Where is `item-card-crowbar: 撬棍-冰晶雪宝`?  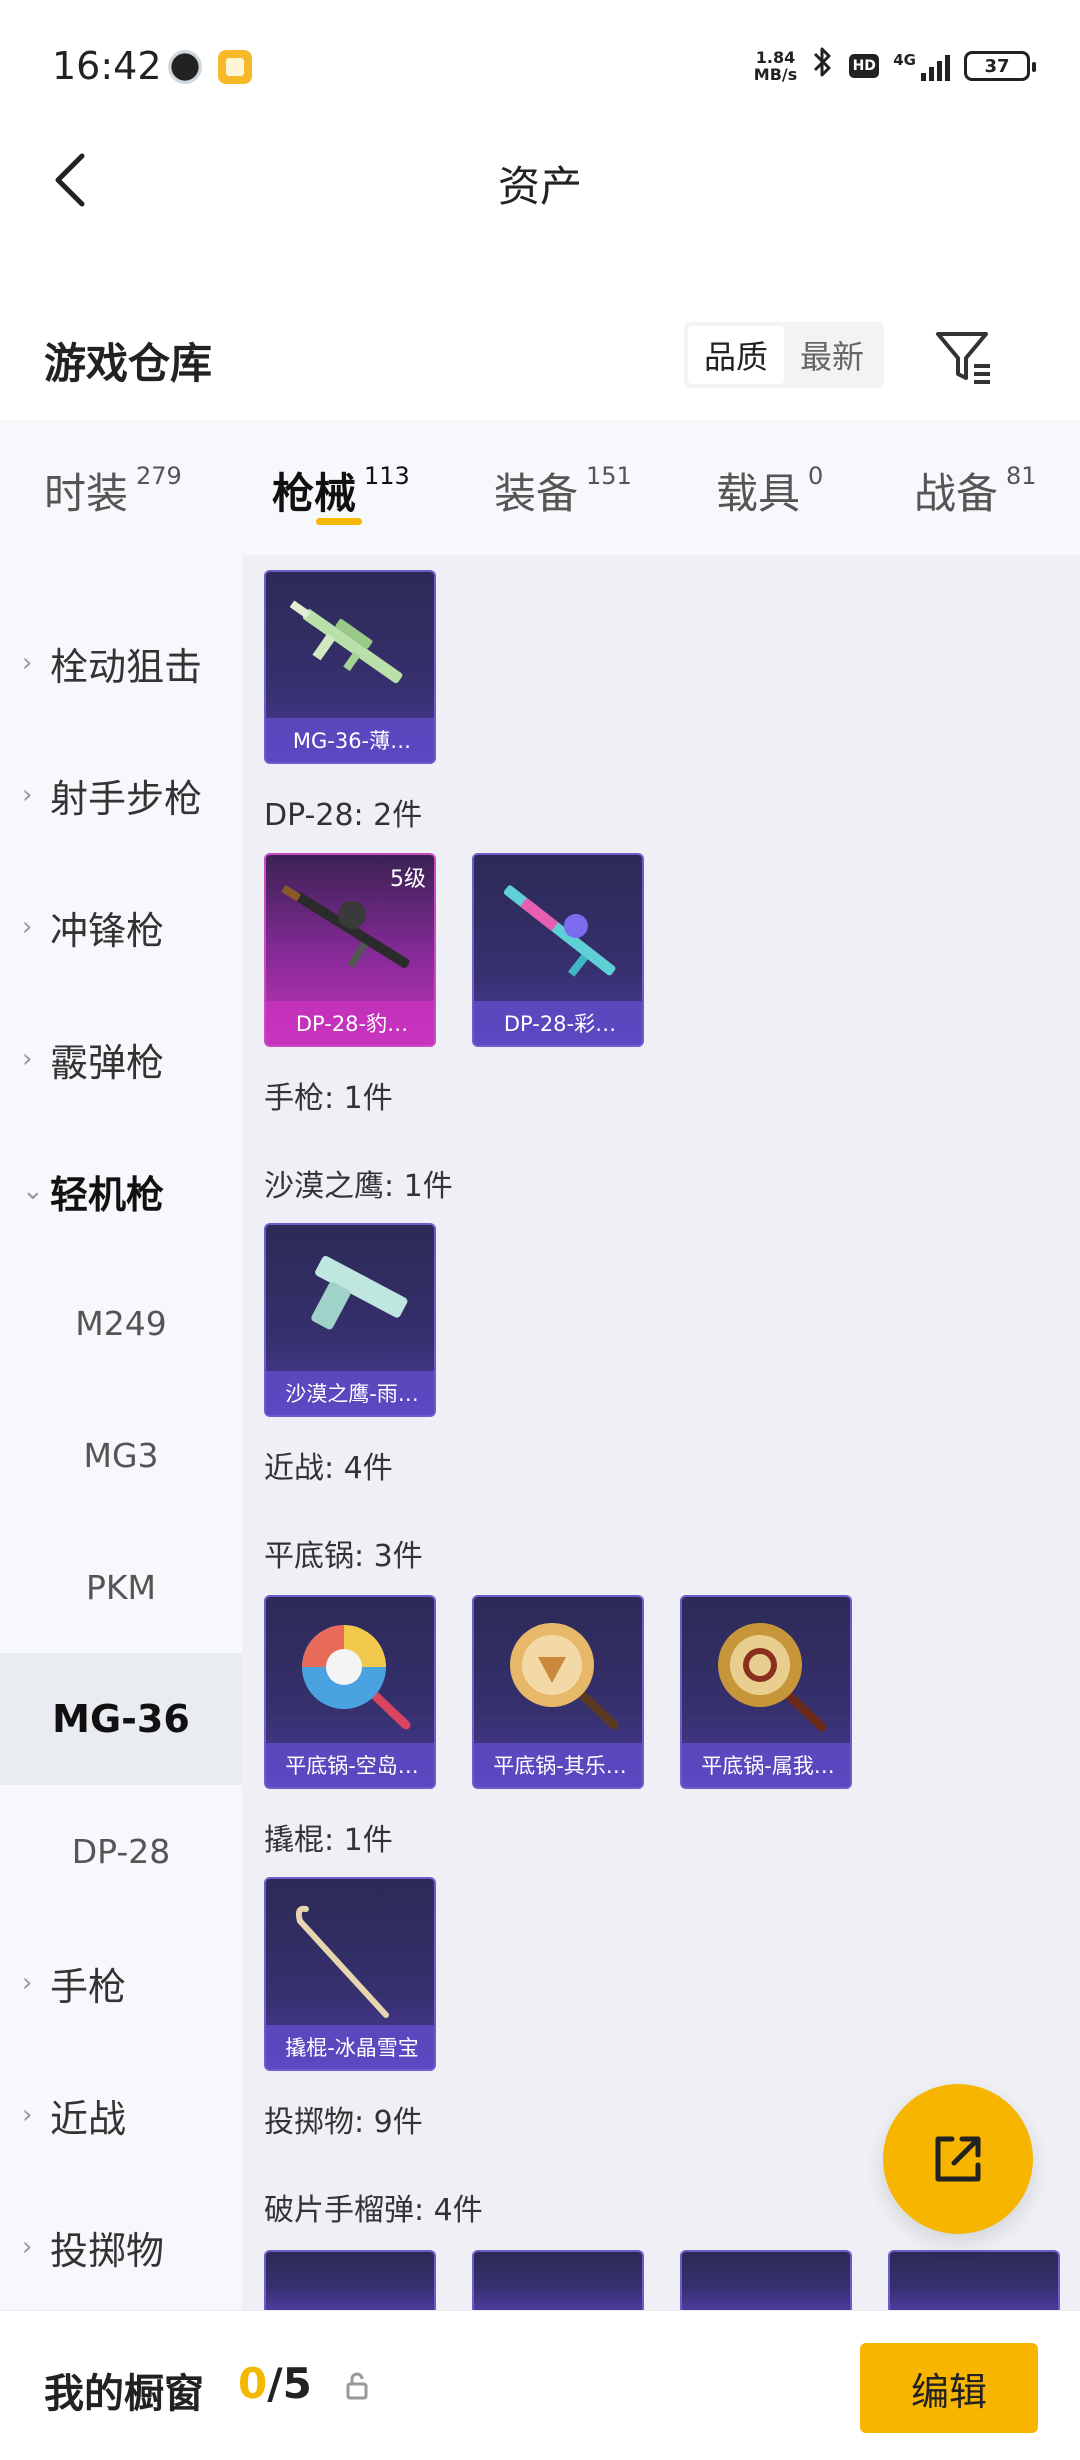
item-card-crowbar: 撬棍-冰晶雪宝 is located at coordinates (350, 1974).